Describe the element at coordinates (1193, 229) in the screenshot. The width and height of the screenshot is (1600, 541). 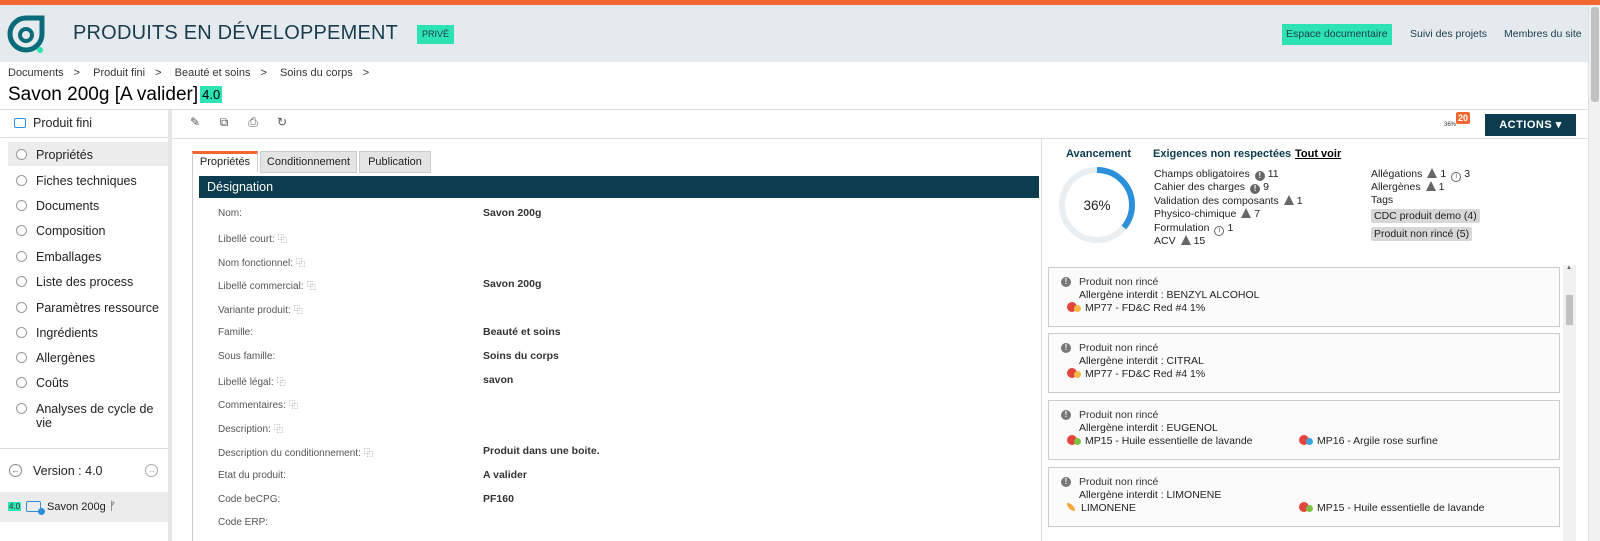
I see `requirement-category: Formulation i 1` at that location.